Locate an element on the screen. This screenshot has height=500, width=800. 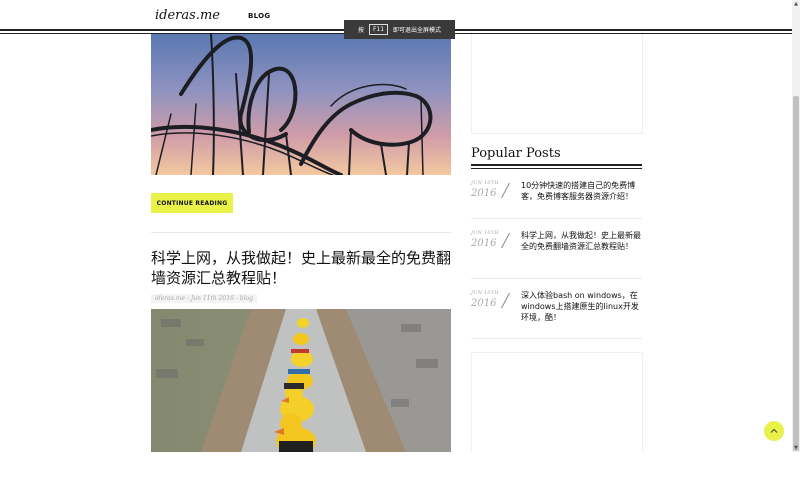
fullscreen-tip-prefix: 按 is located at coordinates (360, 30).